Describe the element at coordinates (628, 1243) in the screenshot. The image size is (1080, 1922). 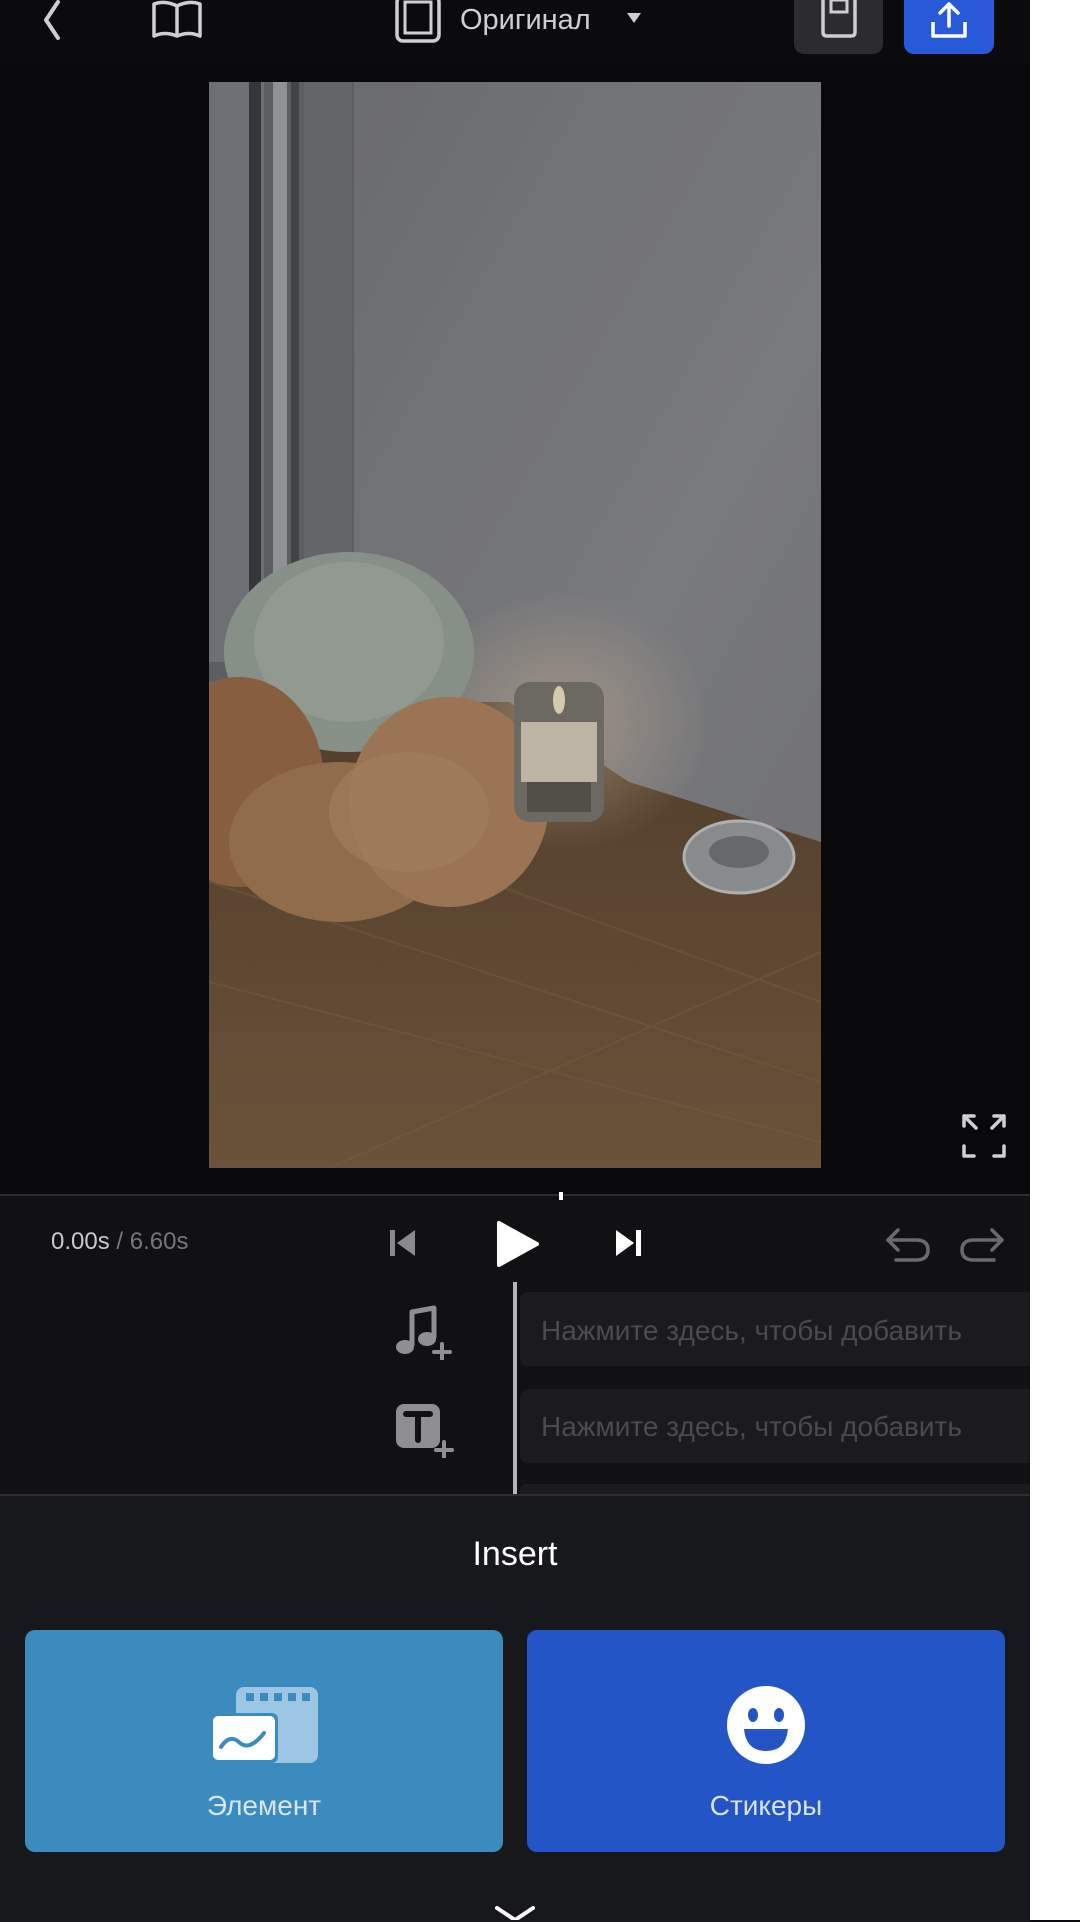
I see `skip-forward-icon` at that location.